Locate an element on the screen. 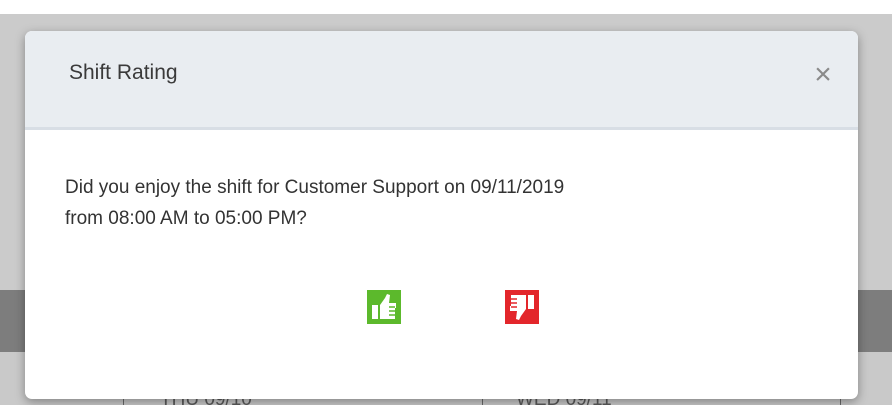  thumbs-down-button is located at coordinates (522, 307).